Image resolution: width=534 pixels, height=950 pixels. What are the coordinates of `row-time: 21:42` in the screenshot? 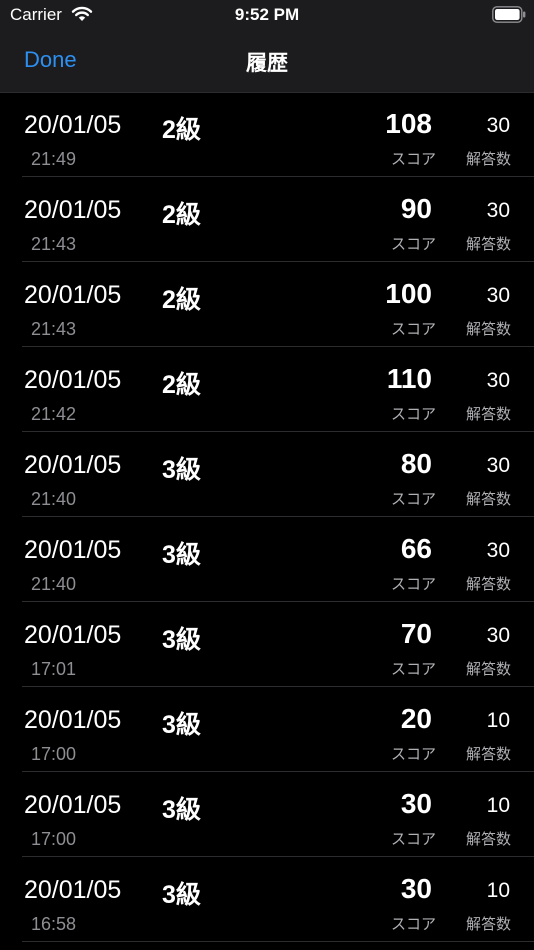 It's located at (54, 414).